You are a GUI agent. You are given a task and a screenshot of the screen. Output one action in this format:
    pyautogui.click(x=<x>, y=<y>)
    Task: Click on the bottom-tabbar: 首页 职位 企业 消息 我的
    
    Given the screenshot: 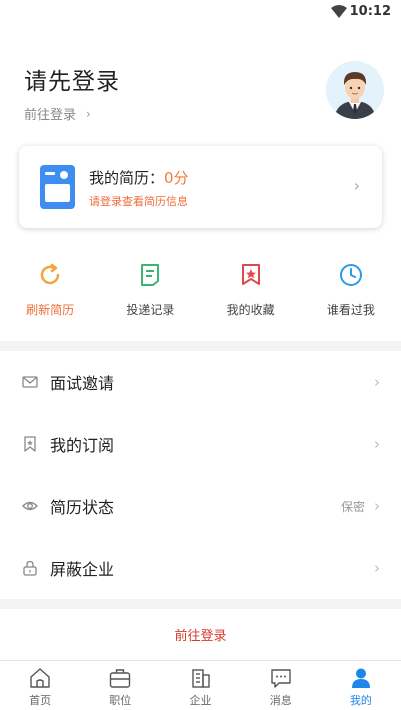 What is the action you would take?
    pyautogui.click(x=200, y=685)
    